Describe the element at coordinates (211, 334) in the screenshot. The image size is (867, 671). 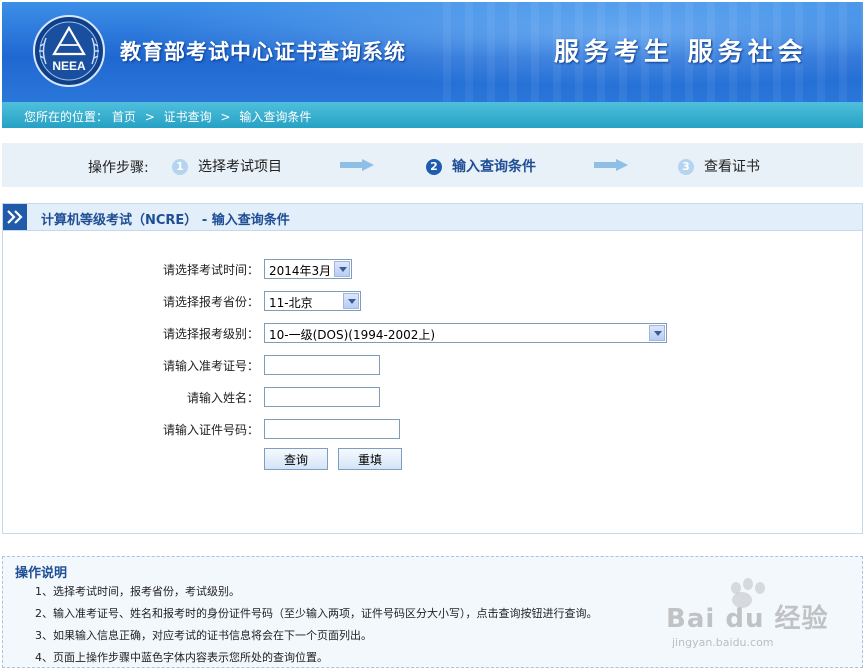
I see `level-label: 请选择报考级别：` at that location.